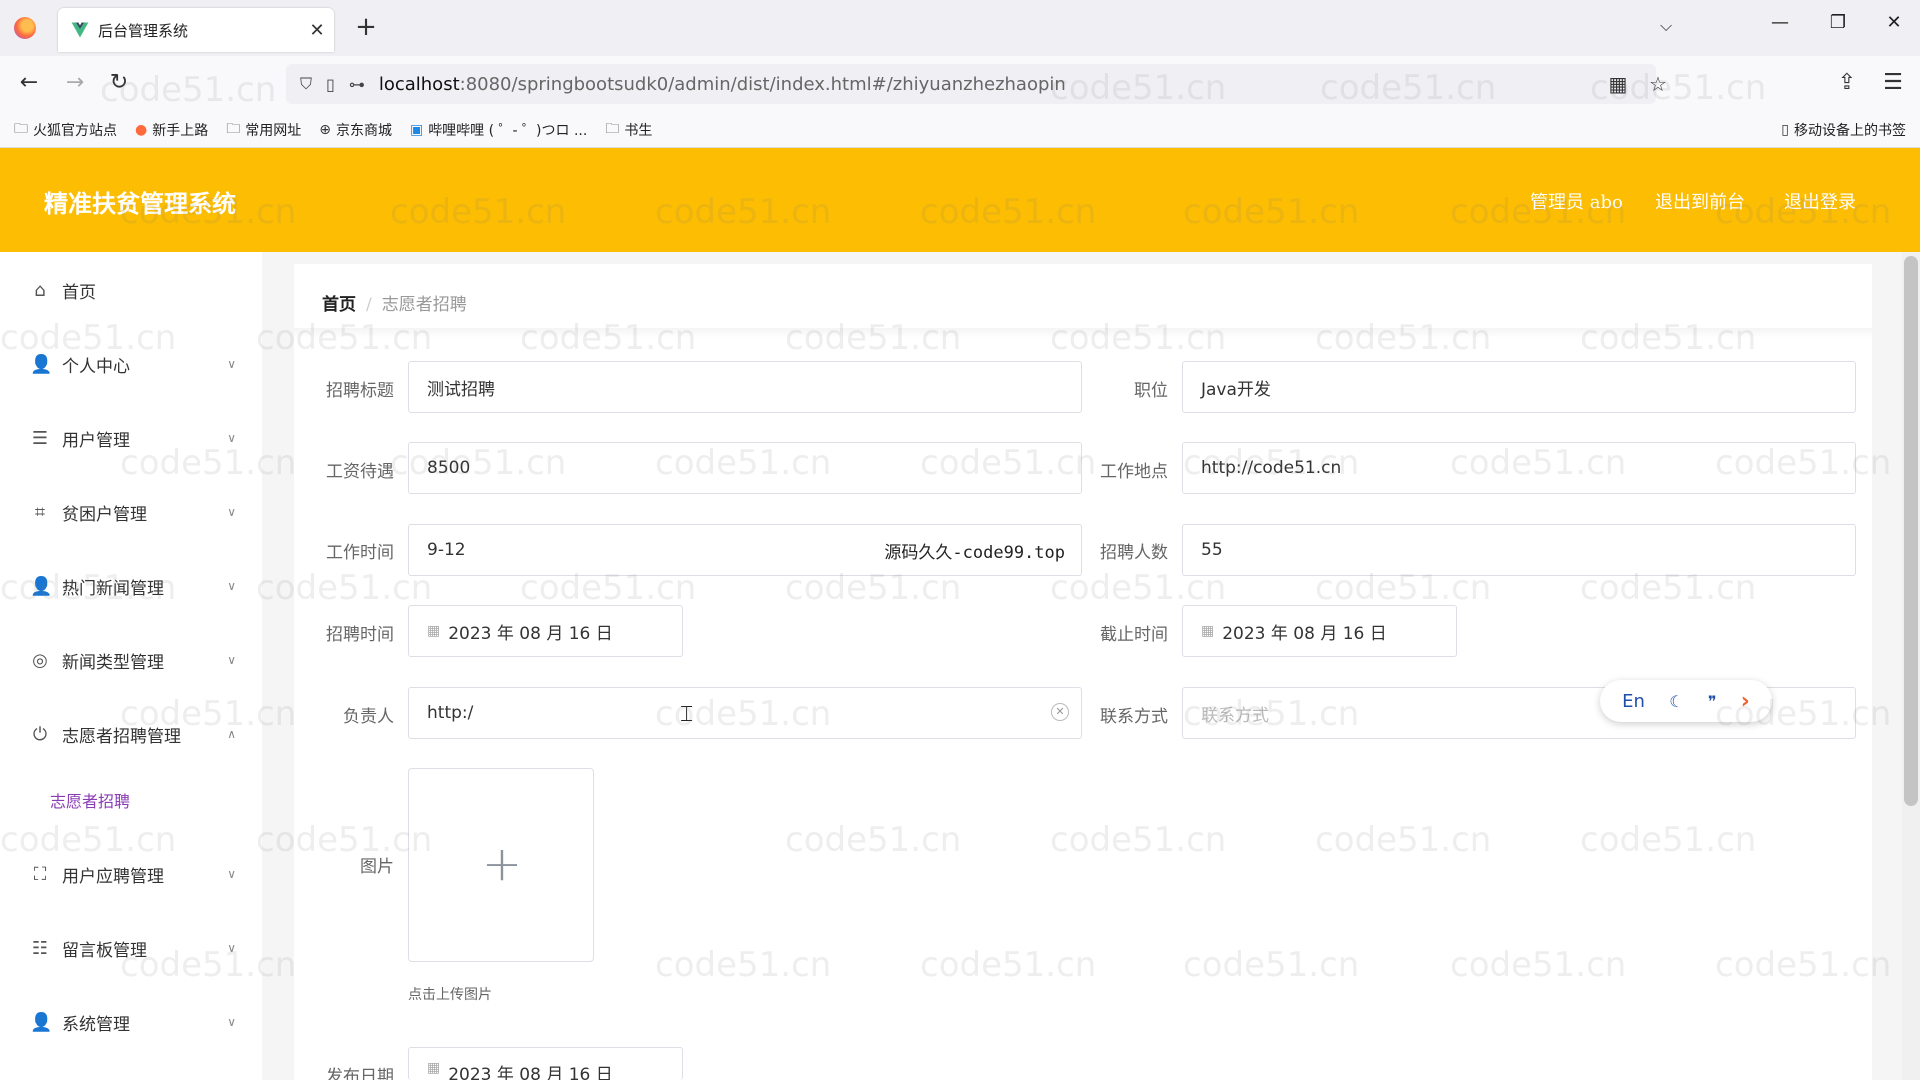  What do you see at coordinates (1658, 84) in the screenshot?
I see `bookmark-star-icon: ☆` at bounding box center [1658, 84].